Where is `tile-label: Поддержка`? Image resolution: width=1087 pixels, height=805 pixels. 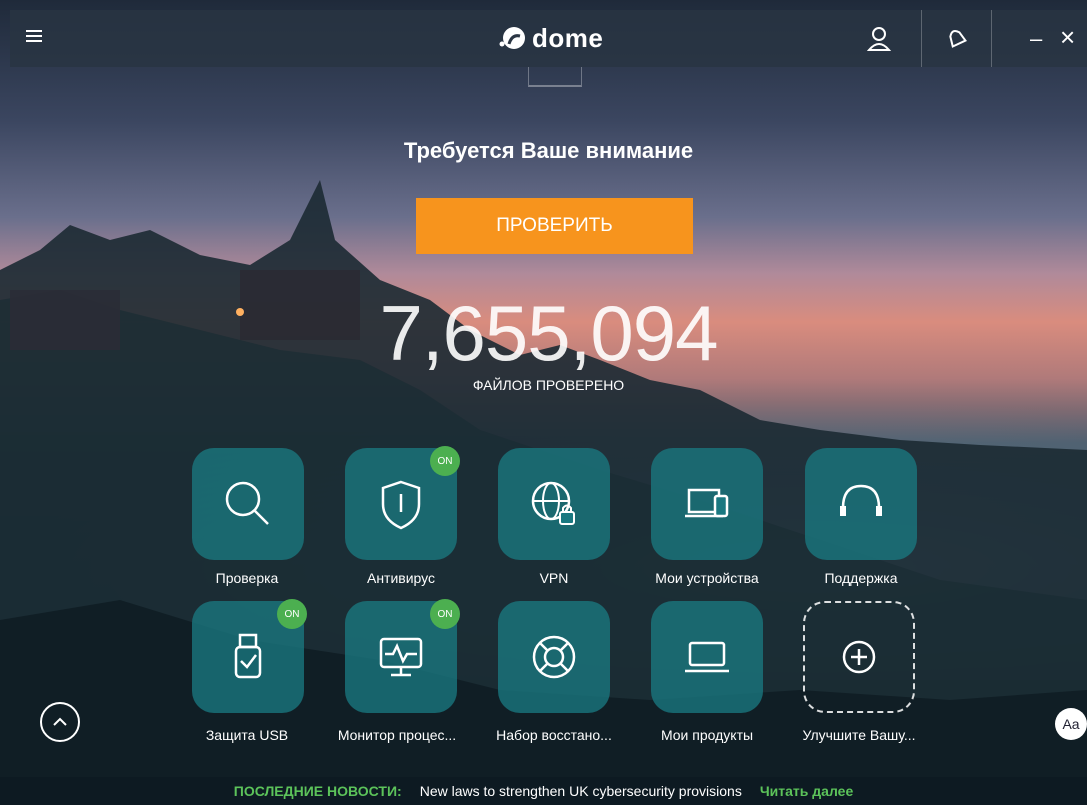 tile-label: Поддержка is located at coordinates (861, 578).